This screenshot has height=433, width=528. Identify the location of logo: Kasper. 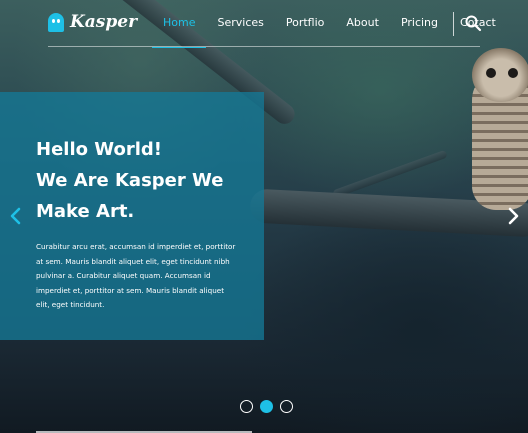
(92, 22).